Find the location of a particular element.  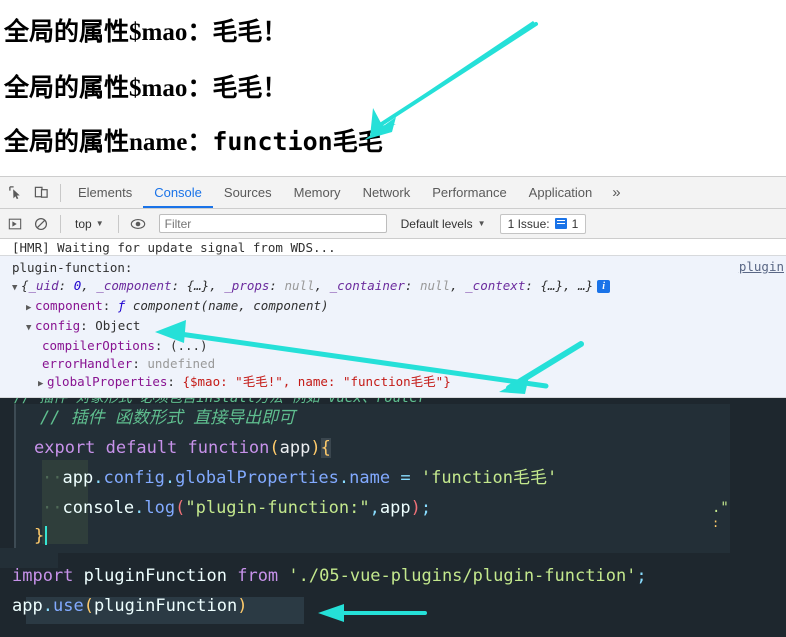

console-prop-errorhandler: errorHandler: undefined is located at coordinates (393, 364).